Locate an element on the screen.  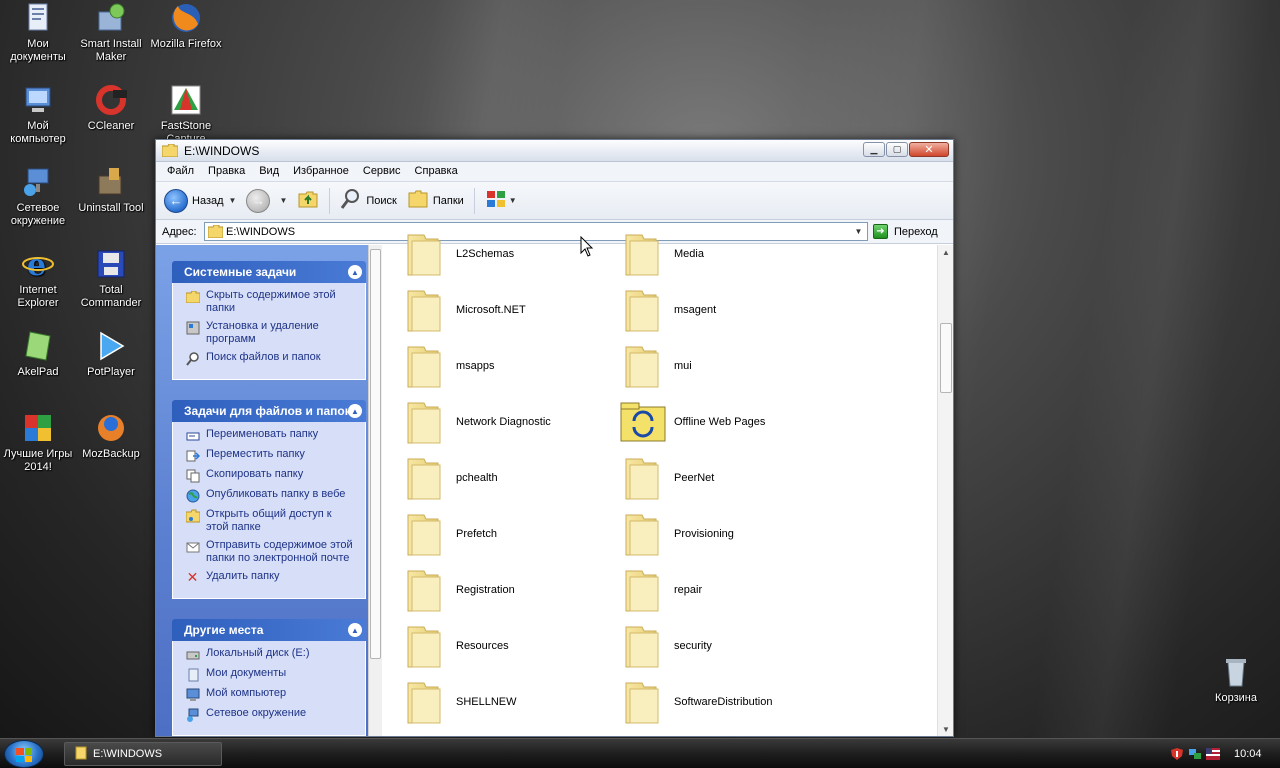
clock: 10:04 is located at coordinates (1248, 754).